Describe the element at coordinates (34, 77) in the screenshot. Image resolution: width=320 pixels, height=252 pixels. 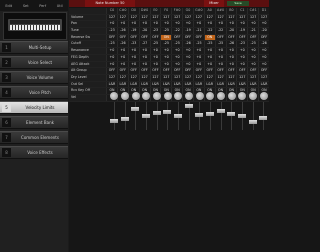
I see `nav-item: 3 Voice Volume` at that location.